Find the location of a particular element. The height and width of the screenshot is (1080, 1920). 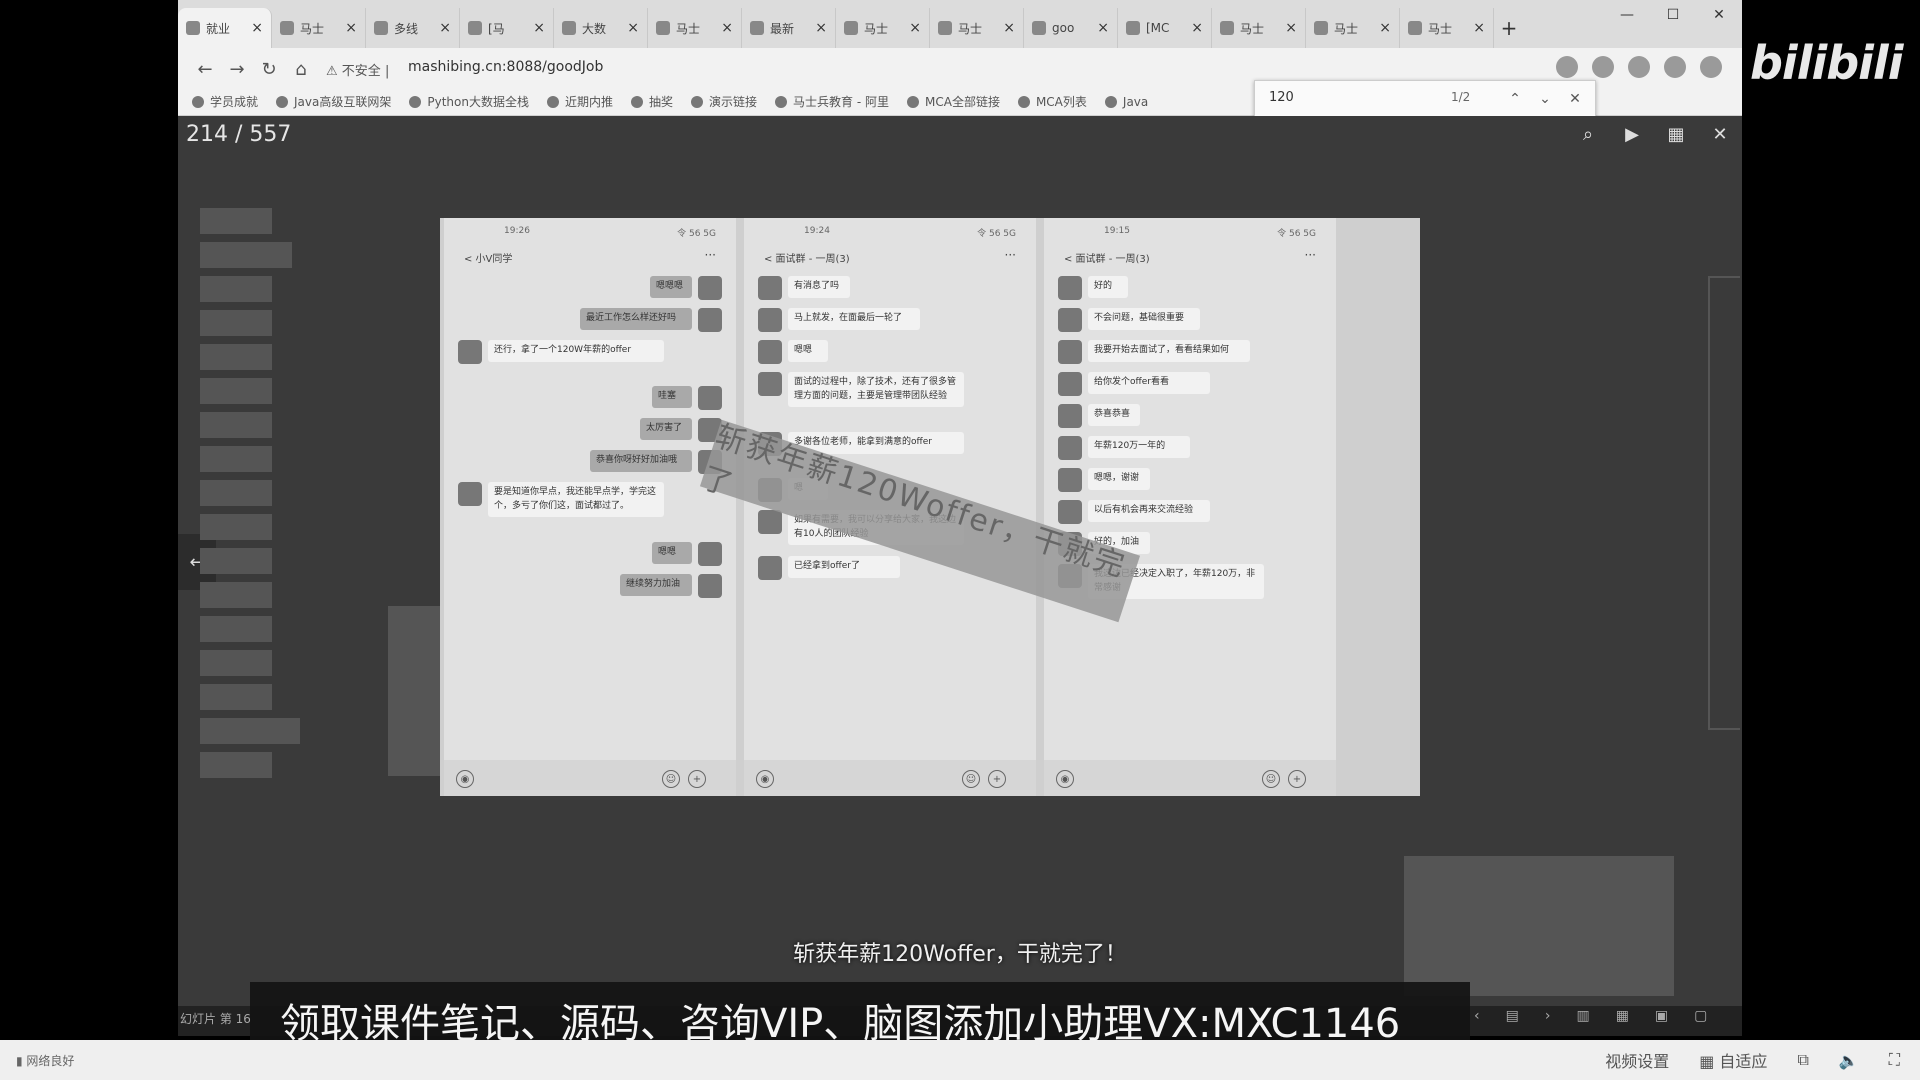

maximize-button: ☐ is located at coordinates (1673, 15).